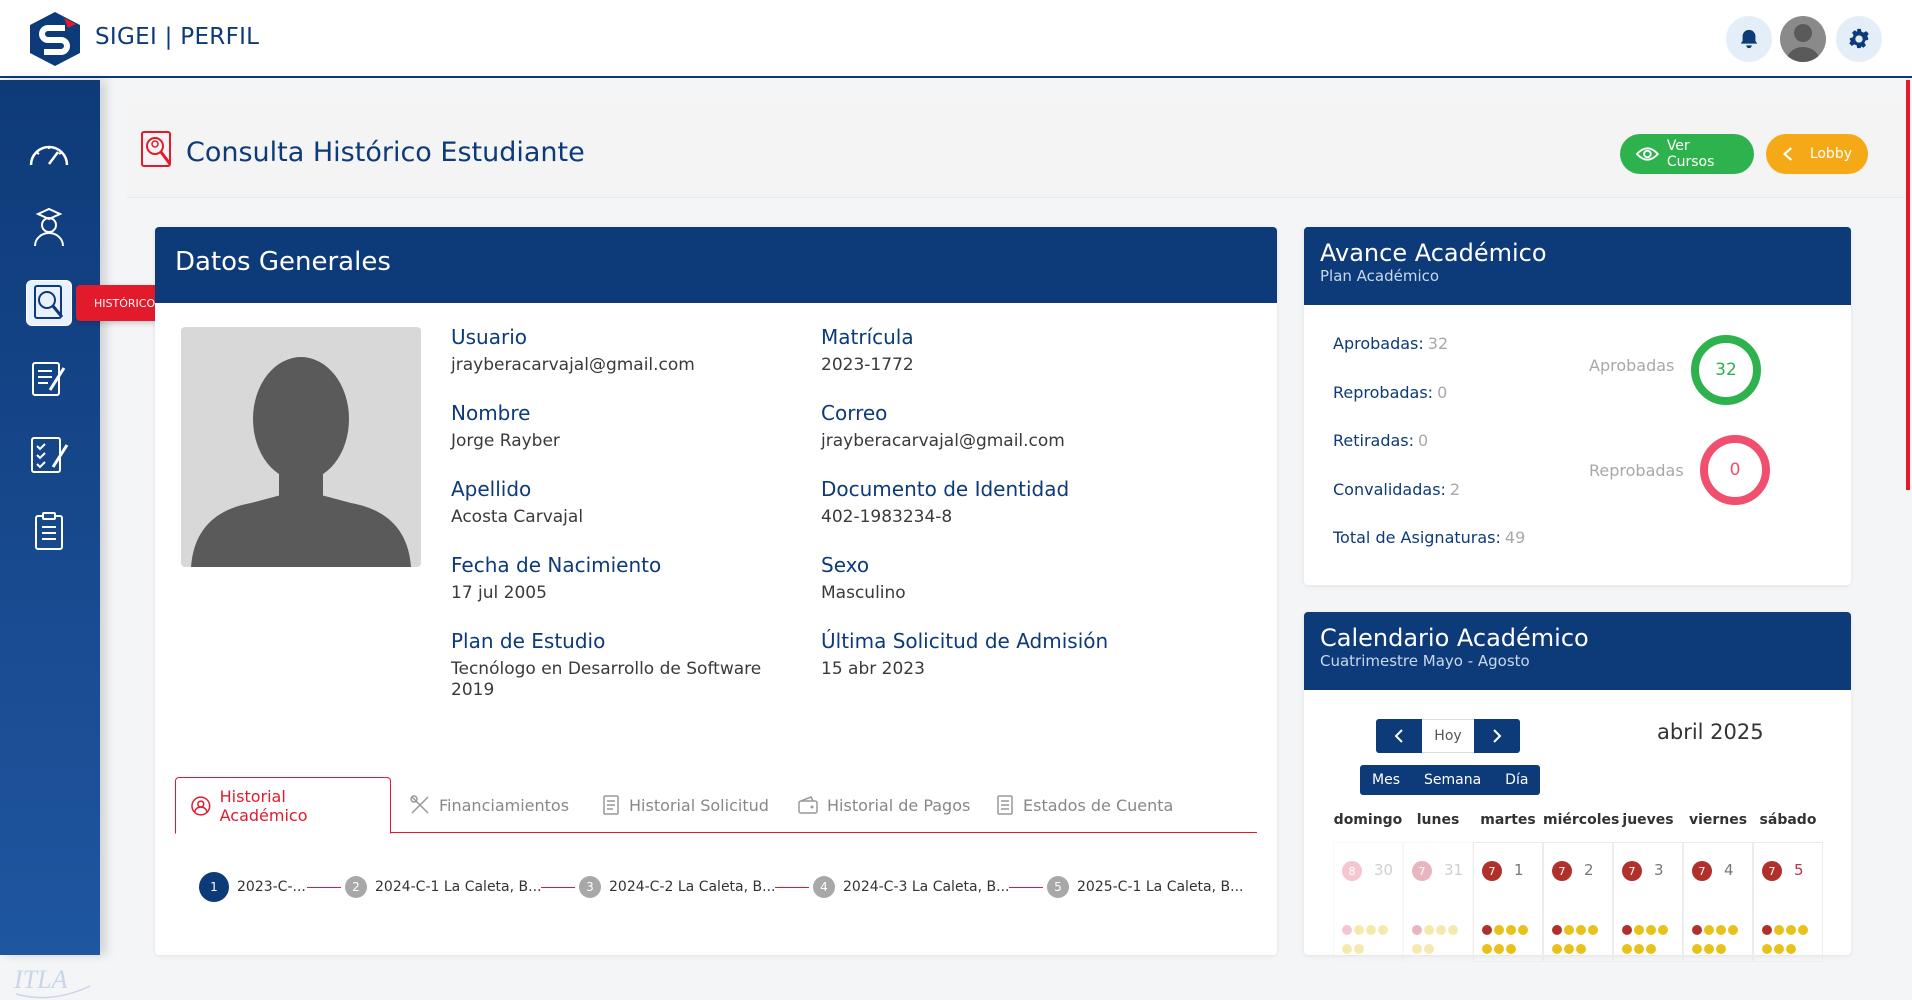 This screenshot has height=1000, width=1912. Describe the element at coordinates (49, 303) in the screenshot. I see `sidebar-item-student-history` at that location.